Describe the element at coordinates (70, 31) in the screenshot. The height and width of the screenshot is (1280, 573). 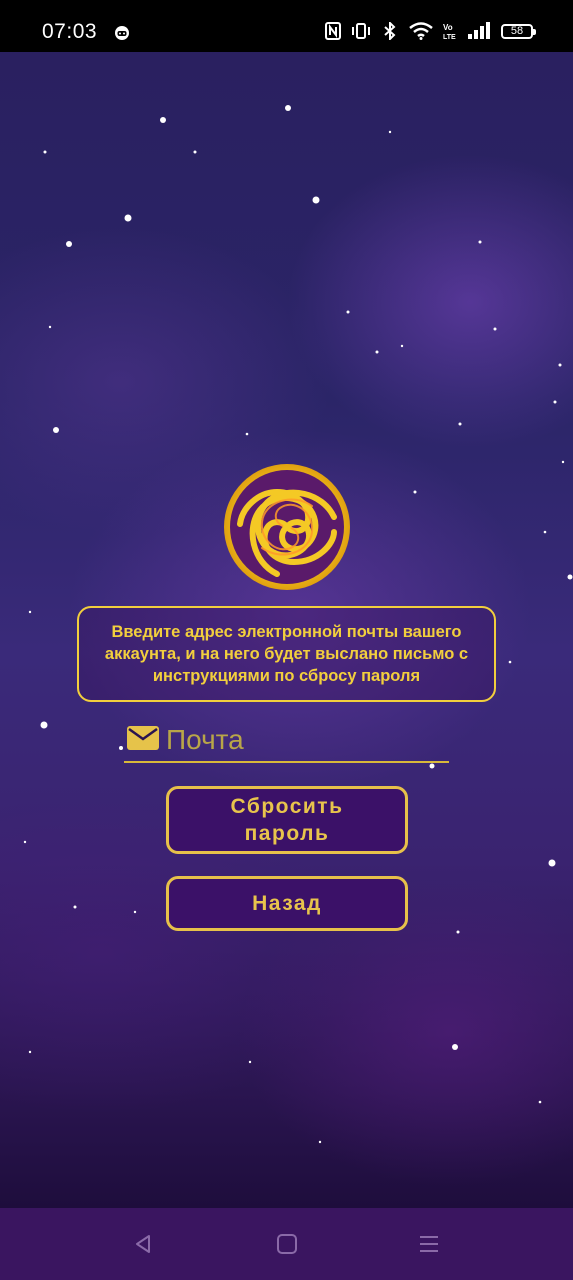
I see `status-time: 07:03` at that location.